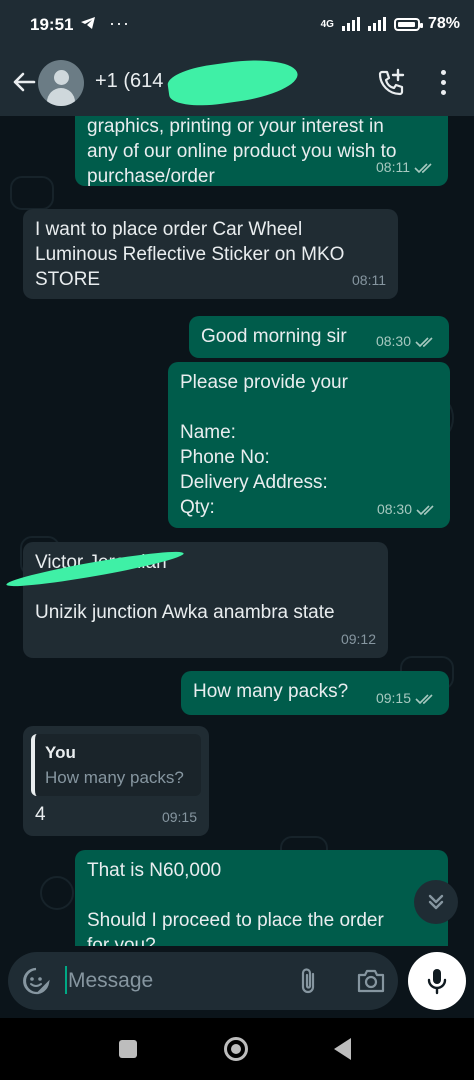 Image resolution: width=474 pixels, height=1080 pixels. I want to click on contact-name: +1 (614, so click(129, 81).